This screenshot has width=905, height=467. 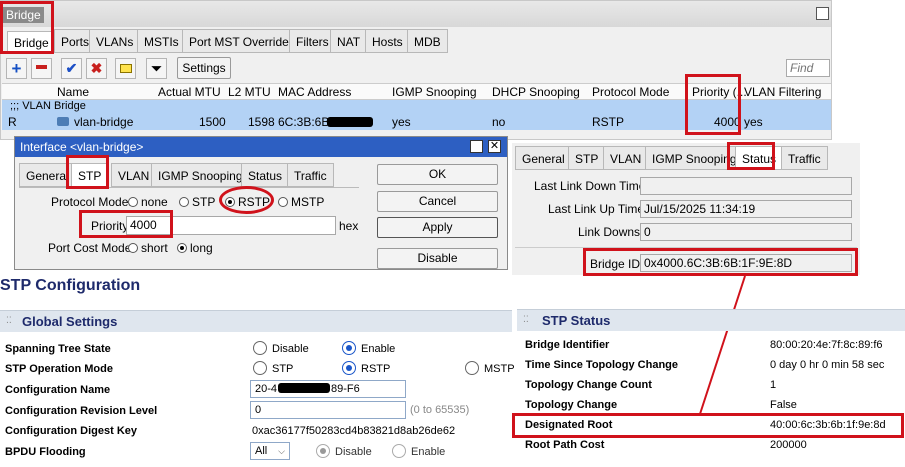 What do you see at coordinates (591, 186) in the screenshot?
I see `last-link-down-label: Last Link Down Time:` at bounding box center [591, 186].